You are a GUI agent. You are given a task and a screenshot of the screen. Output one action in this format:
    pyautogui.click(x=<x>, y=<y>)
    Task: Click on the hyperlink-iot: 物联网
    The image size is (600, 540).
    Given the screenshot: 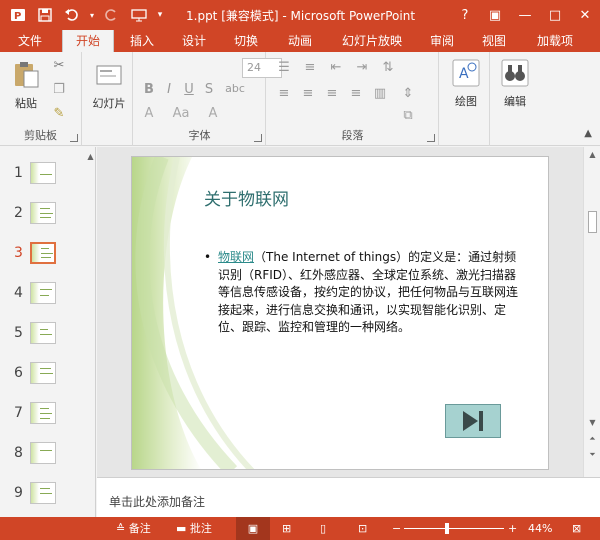 What is the action you would take?
    pyautogui.click(x=236, y=257)
    